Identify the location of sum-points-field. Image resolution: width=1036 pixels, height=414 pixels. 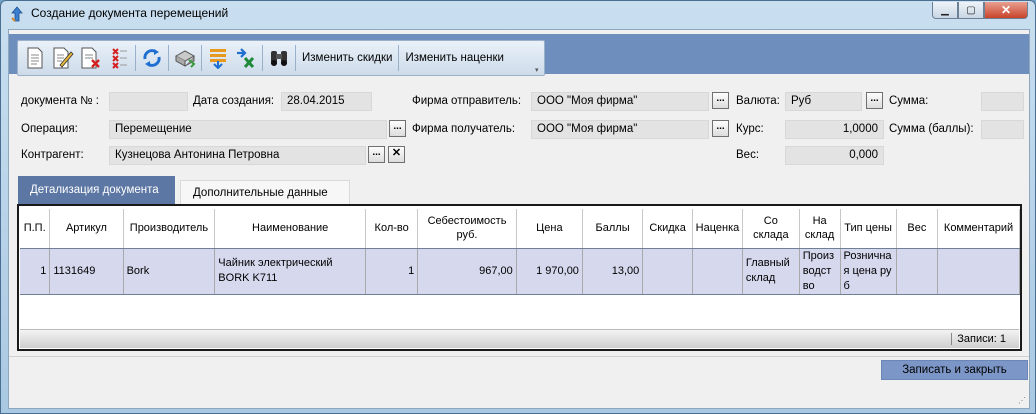
(1002, 129).